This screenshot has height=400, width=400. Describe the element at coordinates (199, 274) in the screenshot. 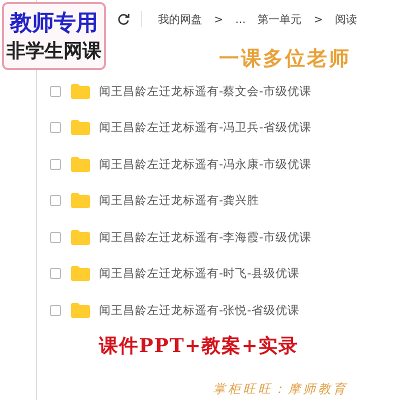

I see `file-name: 闻王昌龄左迁龙标遥有-时飞-县级优课` at that location.